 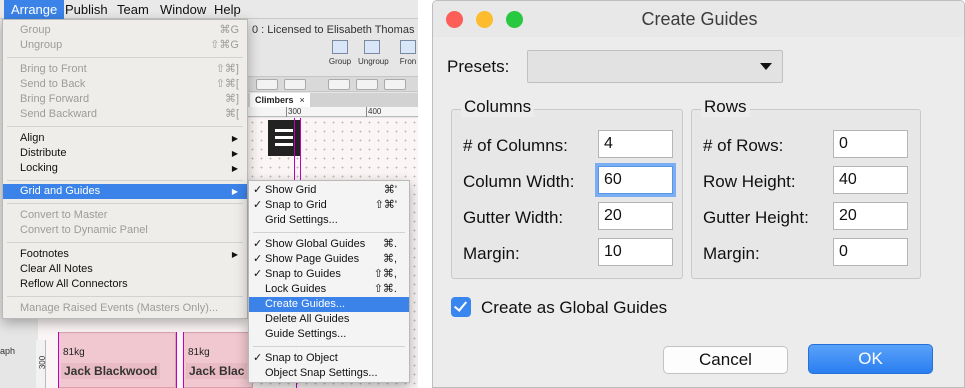 I want to click on menu-publish: Publish, so click(x=86, y=9).